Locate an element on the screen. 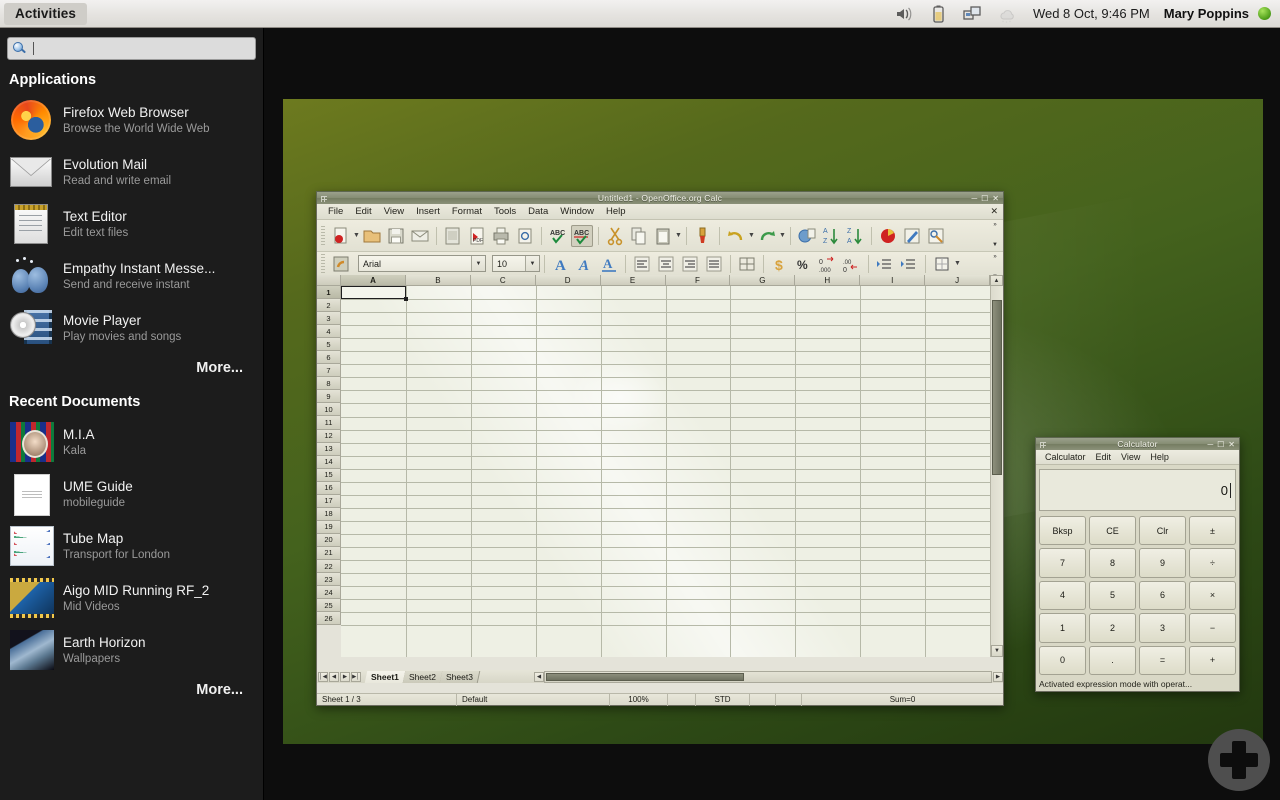 Image resolution: width=1280 pixels, height=800 pixels. column-header-c: C is located at coordinates (503, 280).